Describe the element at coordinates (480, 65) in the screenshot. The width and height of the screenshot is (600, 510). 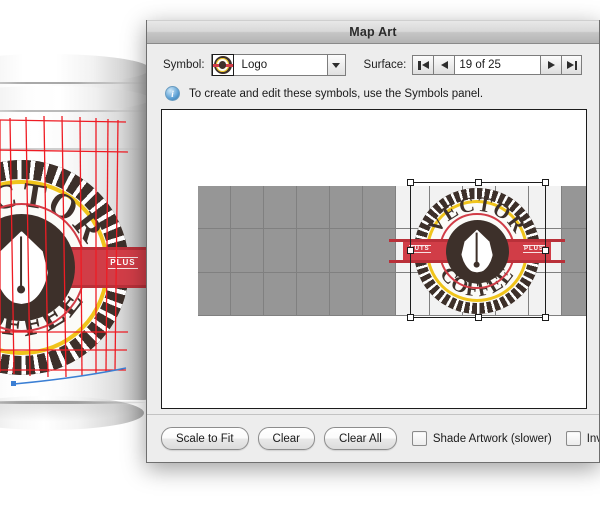
I see `surface-index-value: 19 of 25` at that location.